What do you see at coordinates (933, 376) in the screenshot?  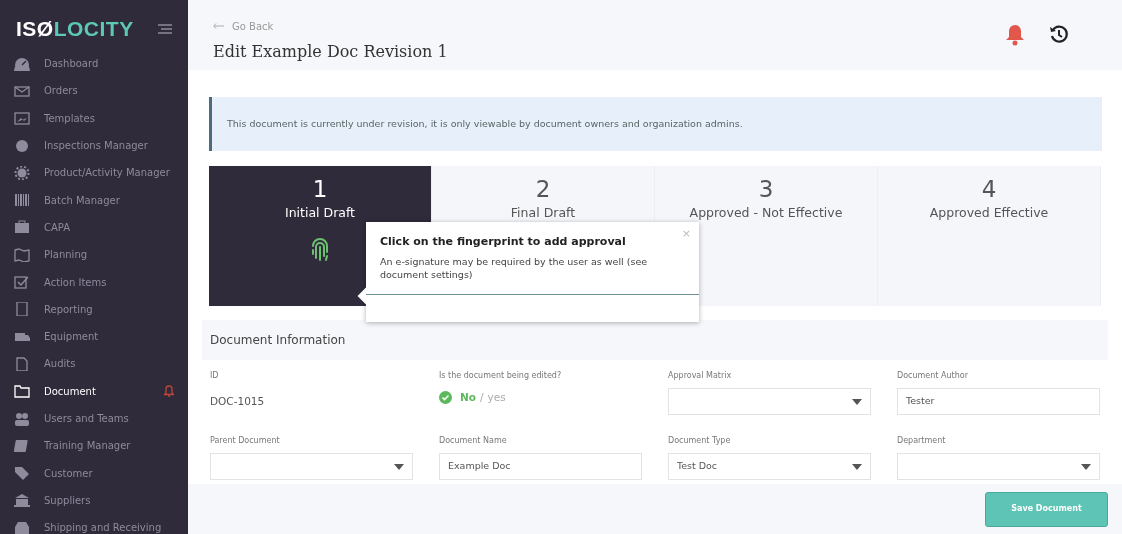 I see `field-label: Document Author` at bounding box center [933, 376].